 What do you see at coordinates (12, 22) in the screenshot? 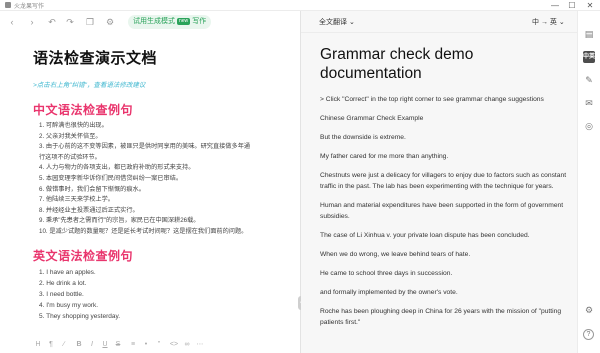
I see `back-icon: ‹` at bounding box center [12, 22].